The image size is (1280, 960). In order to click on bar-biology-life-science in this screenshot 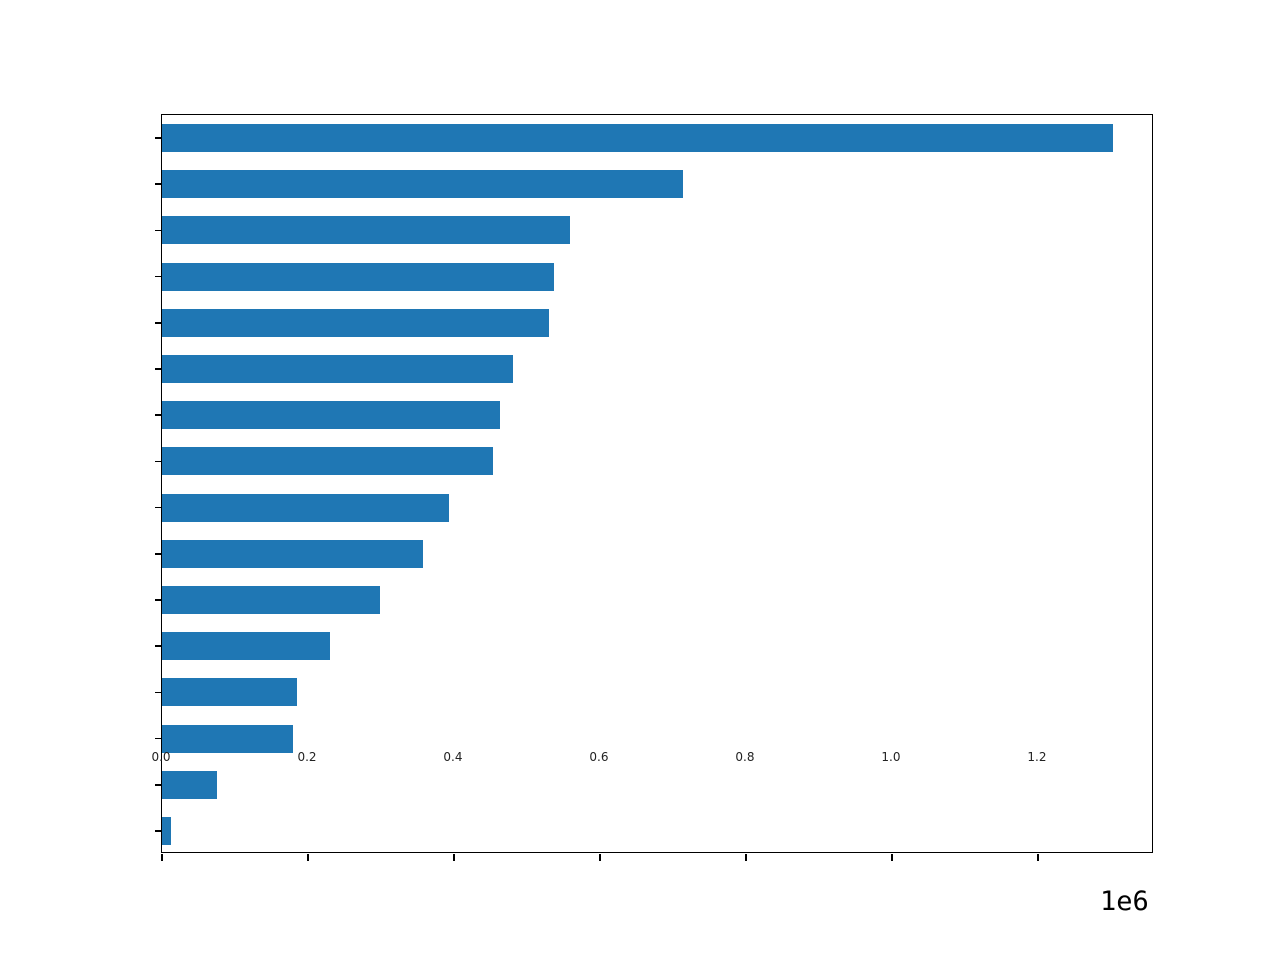, I will do `click(328, 461)`.